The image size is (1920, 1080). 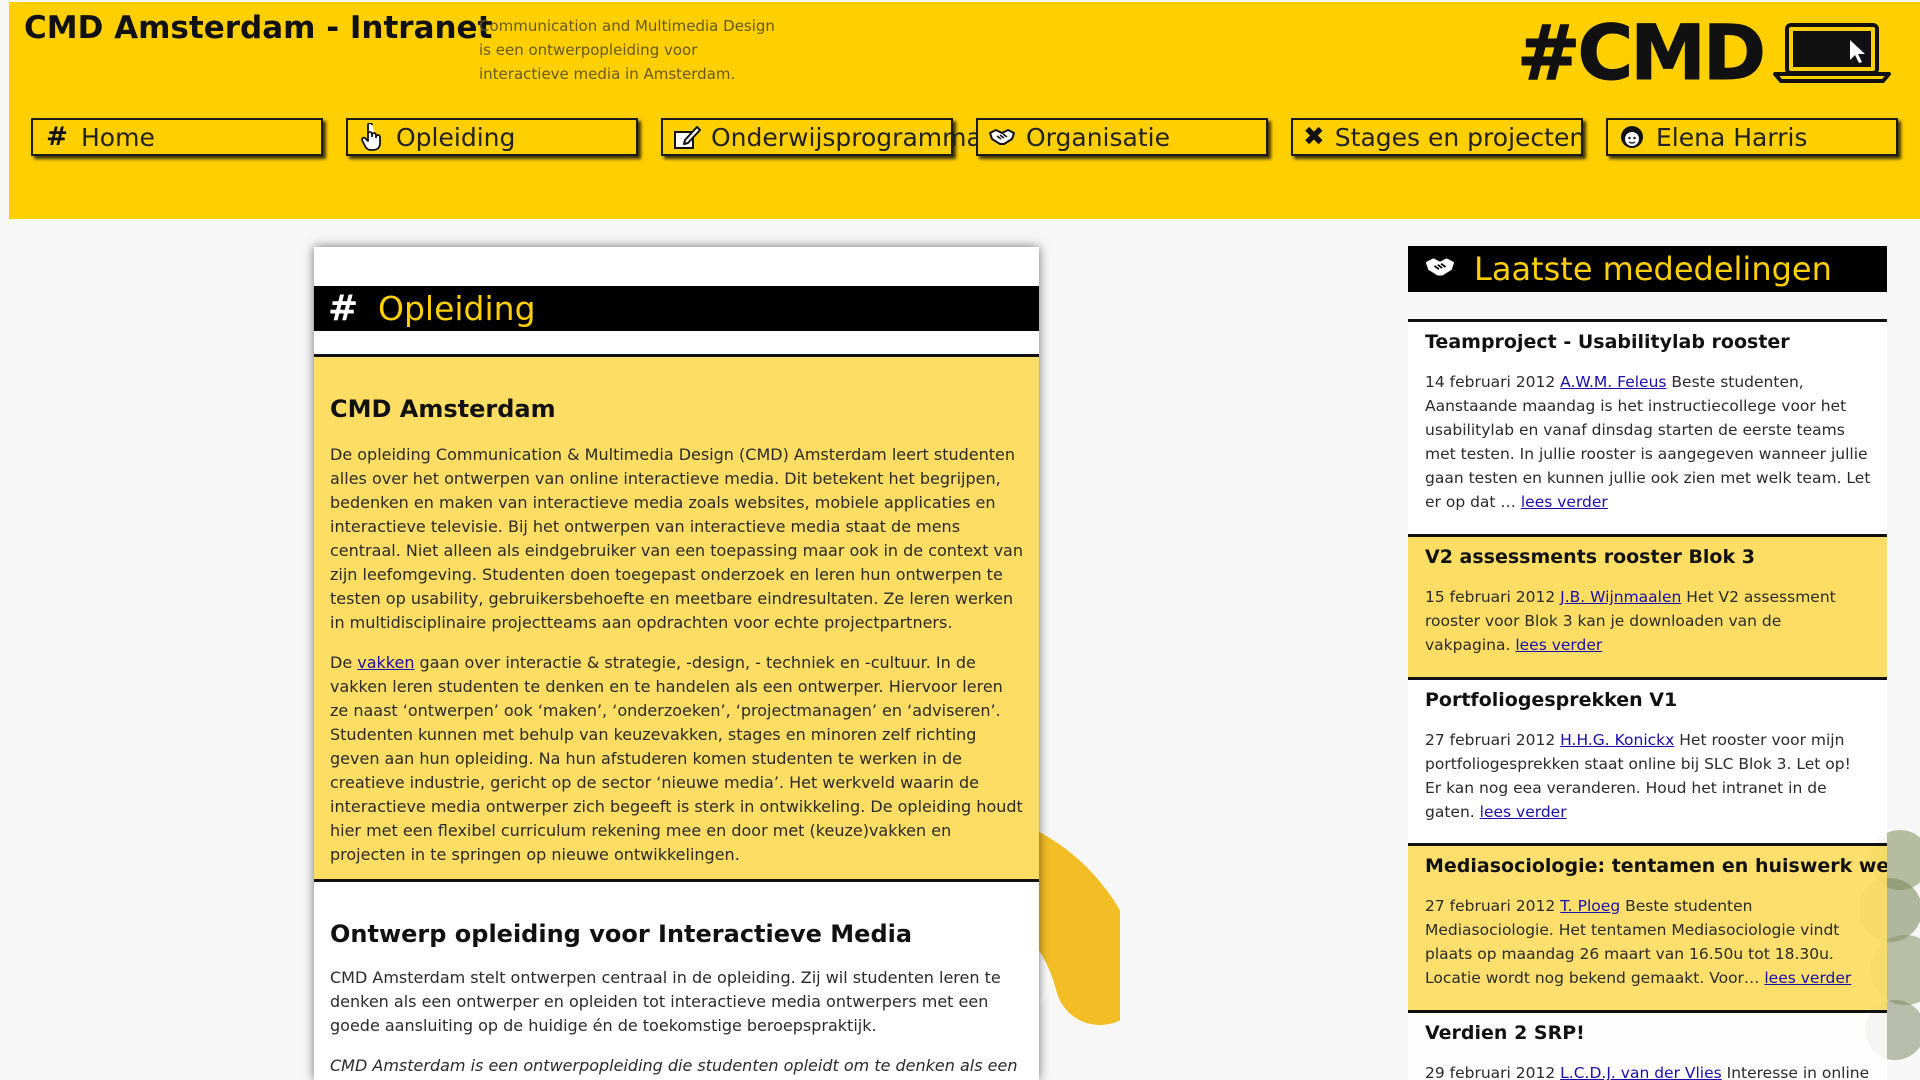 I want to click on article-title: Opleiding, so click(x=457, y=308).